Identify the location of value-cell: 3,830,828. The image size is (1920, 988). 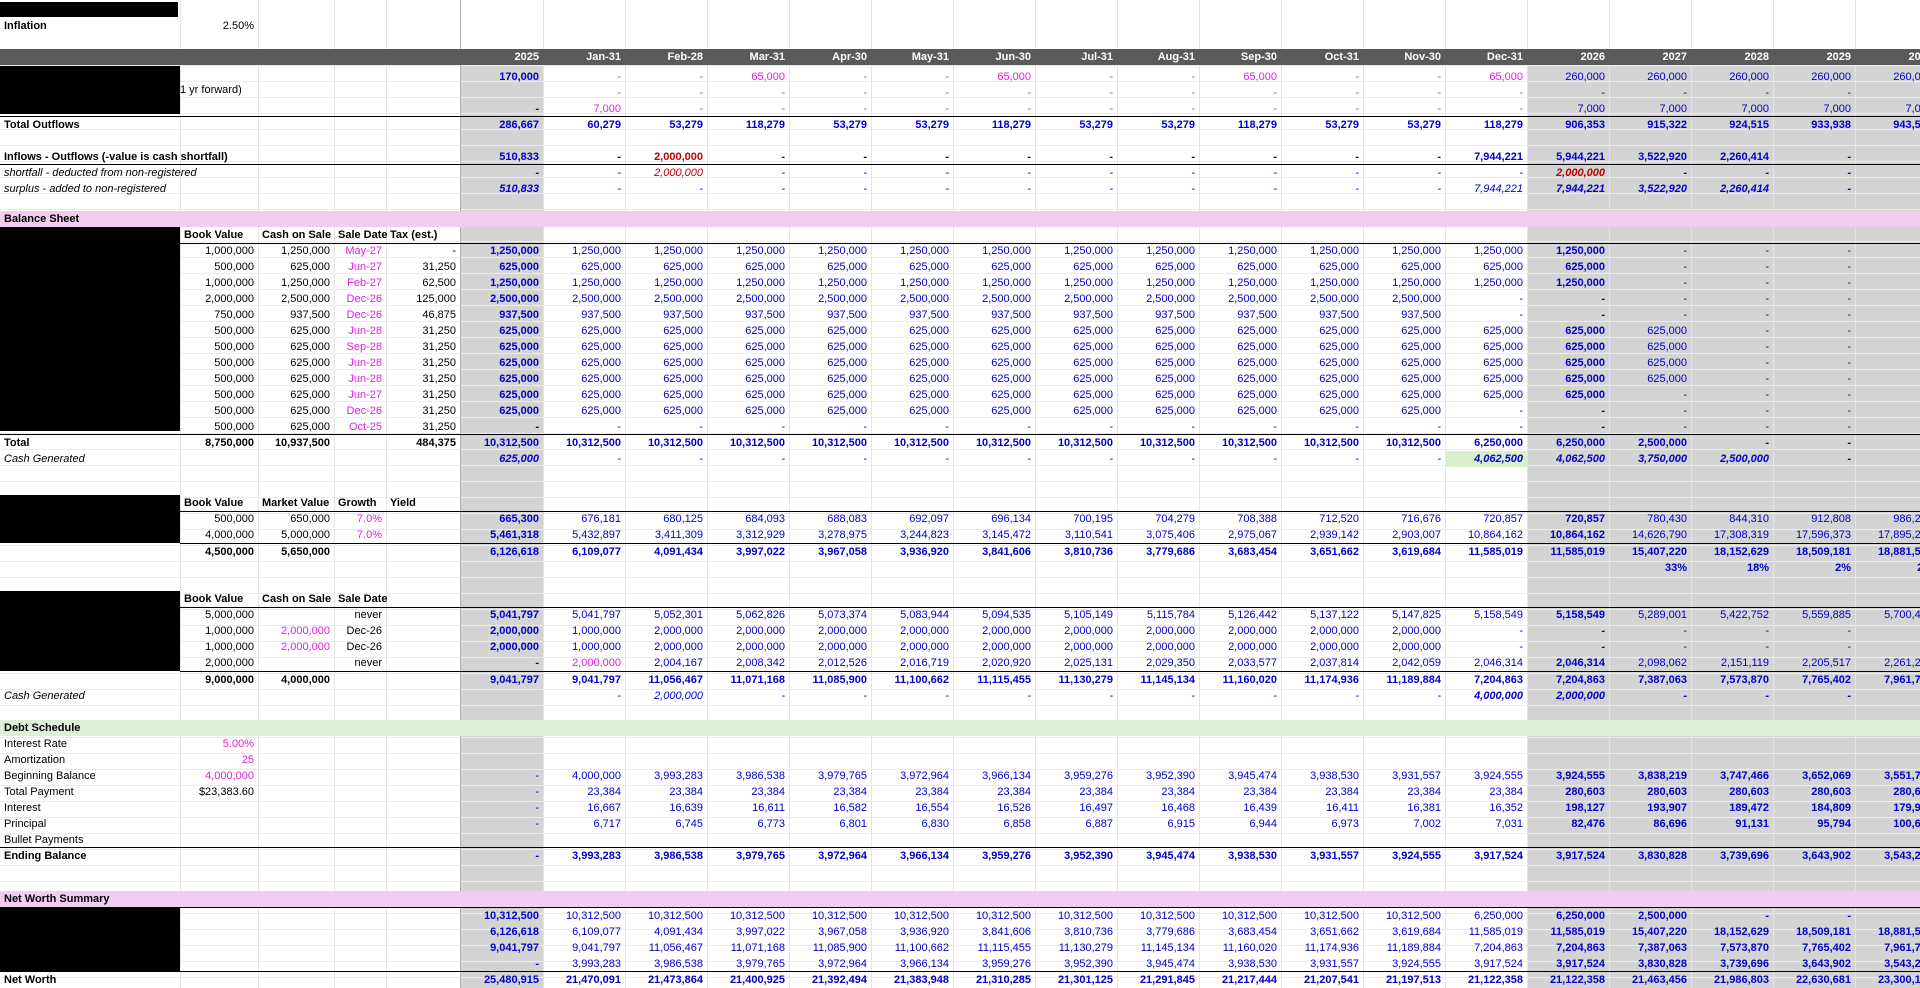
(1650, 964).